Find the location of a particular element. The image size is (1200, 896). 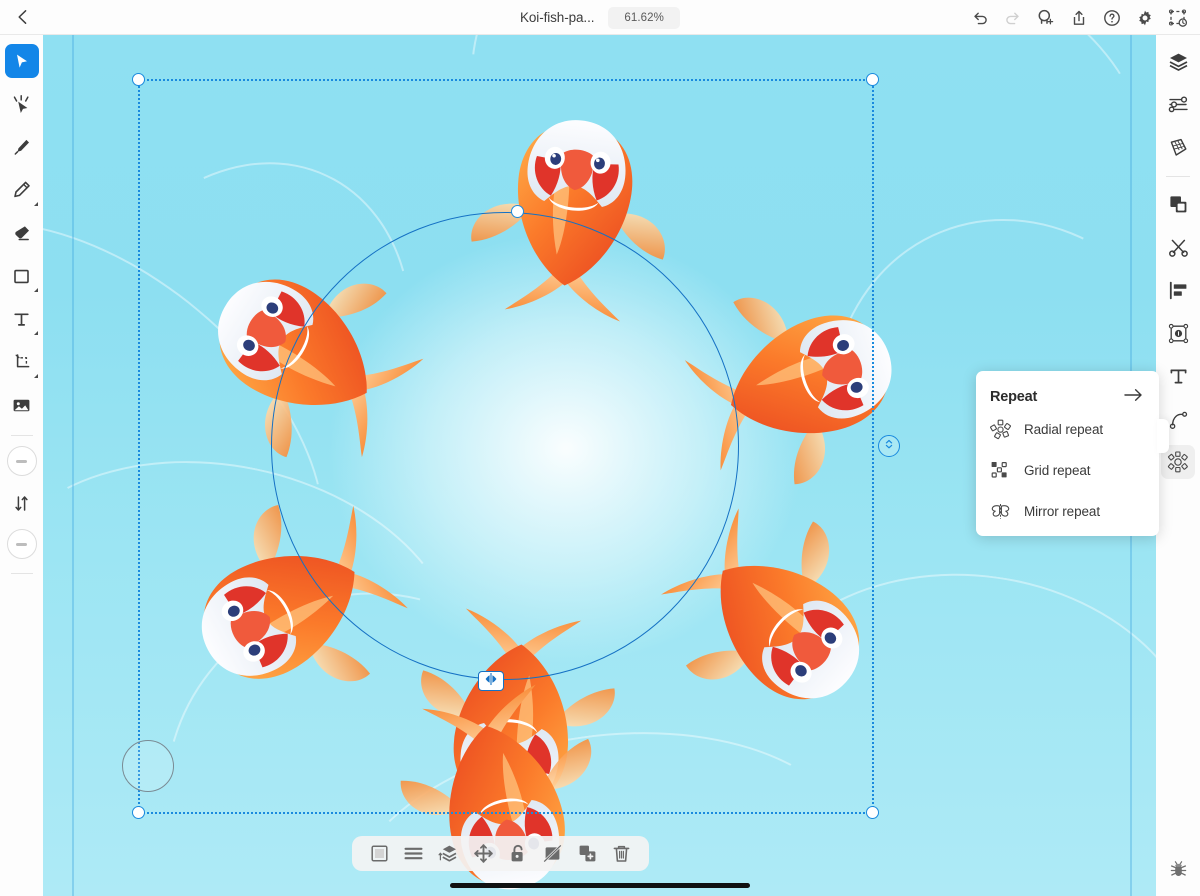

selection-action-bar is located at coordinates (500, 853).